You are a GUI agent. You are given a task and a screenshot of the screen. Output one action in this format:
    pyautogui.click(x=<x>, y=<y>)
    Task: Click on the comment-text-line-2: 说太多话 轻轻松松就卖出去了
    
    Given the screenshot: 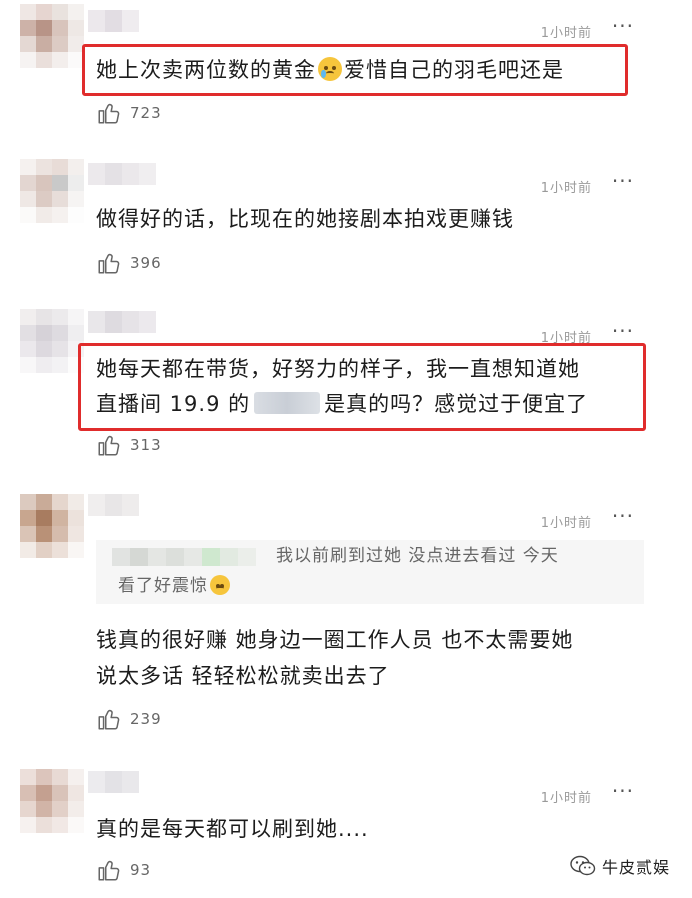 What is the action you would take?
    pyautogui.click(x=243, y=676)
    